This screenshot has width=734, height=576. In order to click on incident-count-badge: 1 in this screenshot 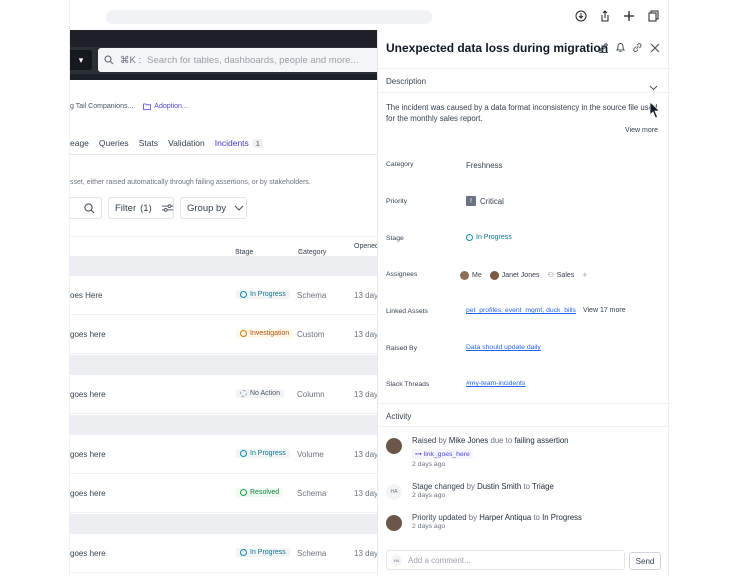, I will do `click(257, 143)`.